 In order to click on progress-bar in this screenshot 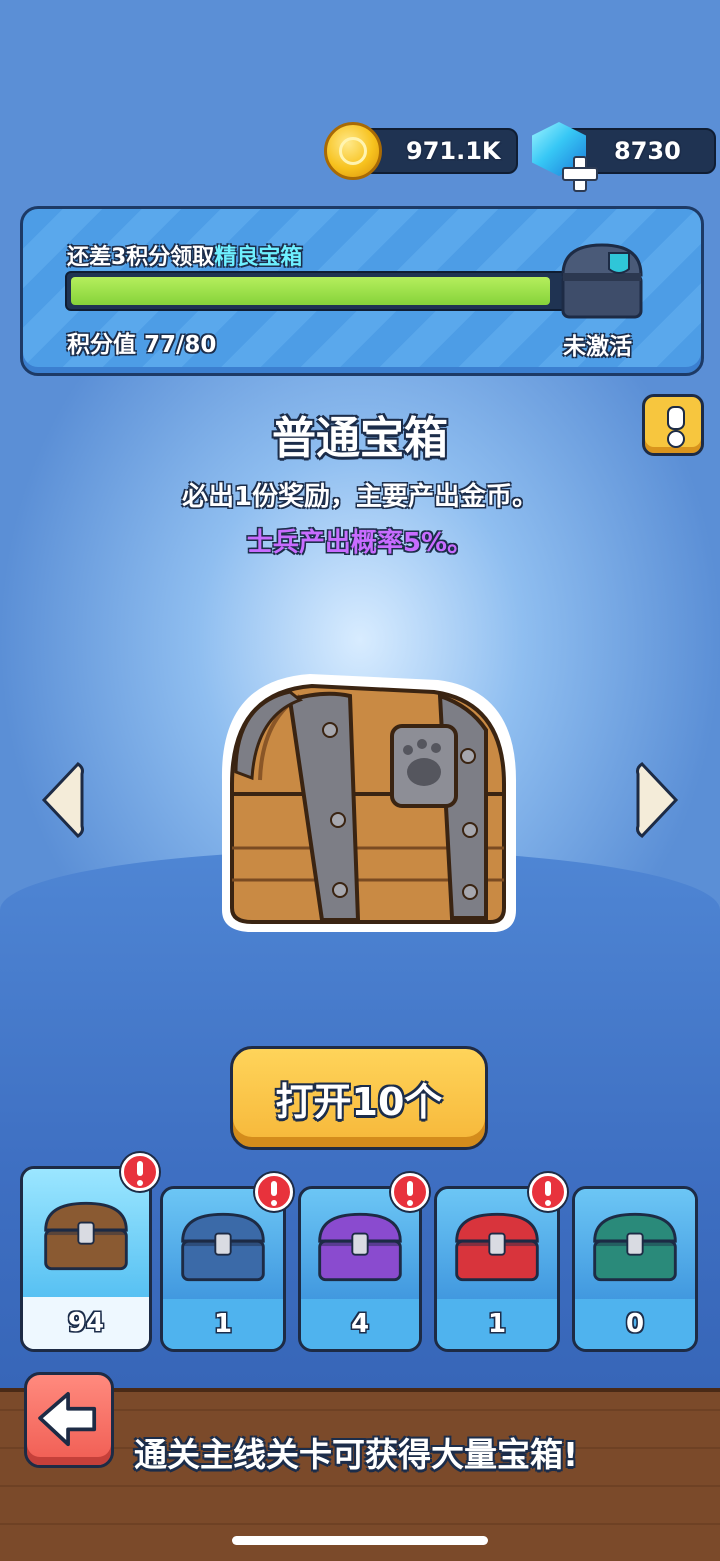, I will do `click(320, 291)`.